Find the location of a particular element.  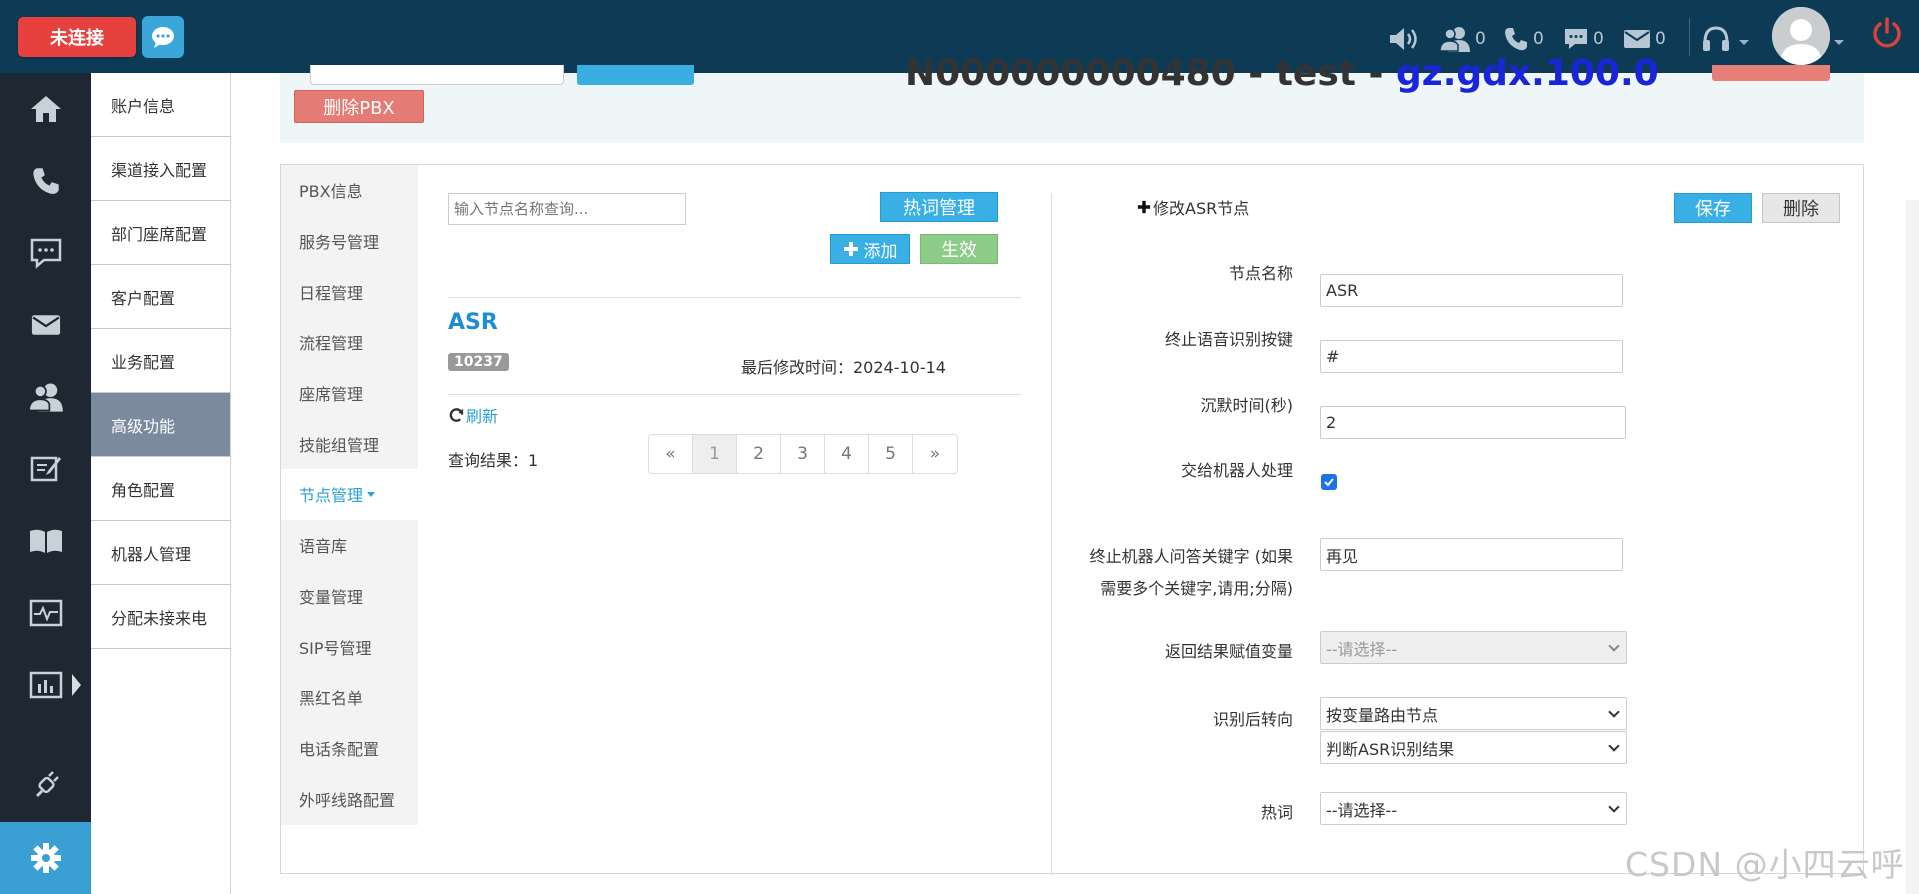

stop-key-label: 终止语音识别按键 is located at coordinates (1228, 339).